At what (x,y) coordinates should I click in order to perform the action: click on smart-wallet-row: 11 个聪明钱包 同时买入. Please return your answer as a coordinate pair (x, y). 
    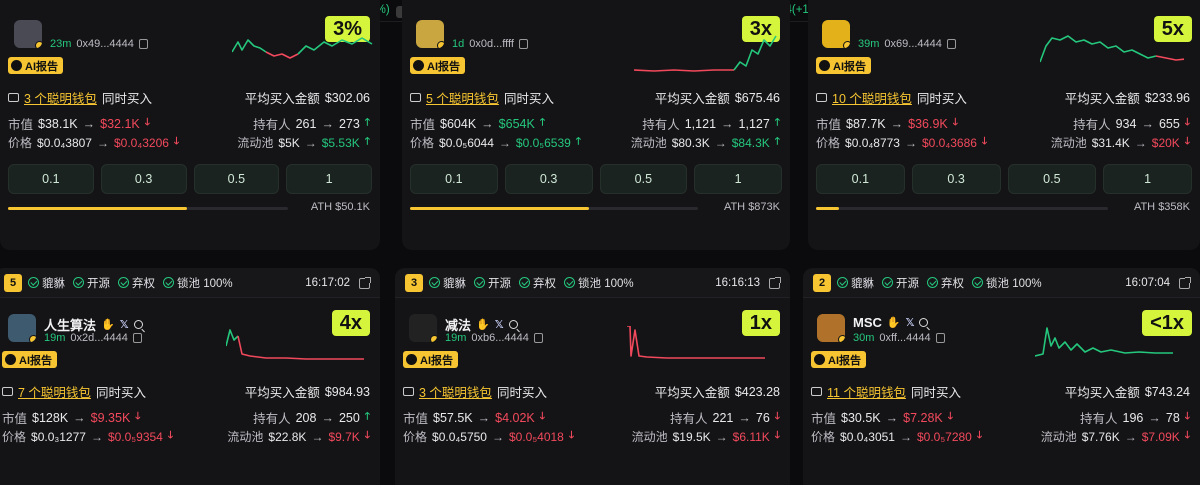
    Looking at the image, I should click on (886, 391).